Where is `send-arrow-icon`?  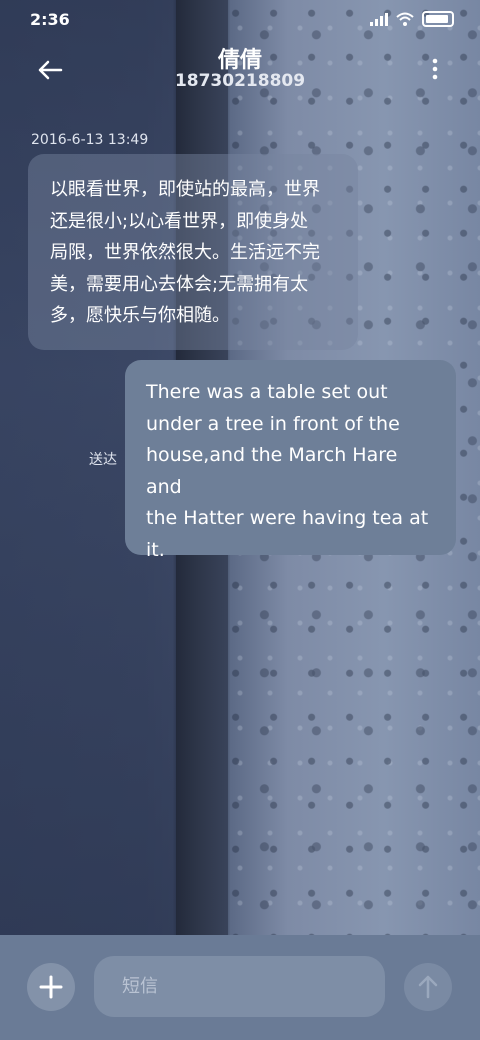 send-arrow-icon is located at coordinates (428, 987).